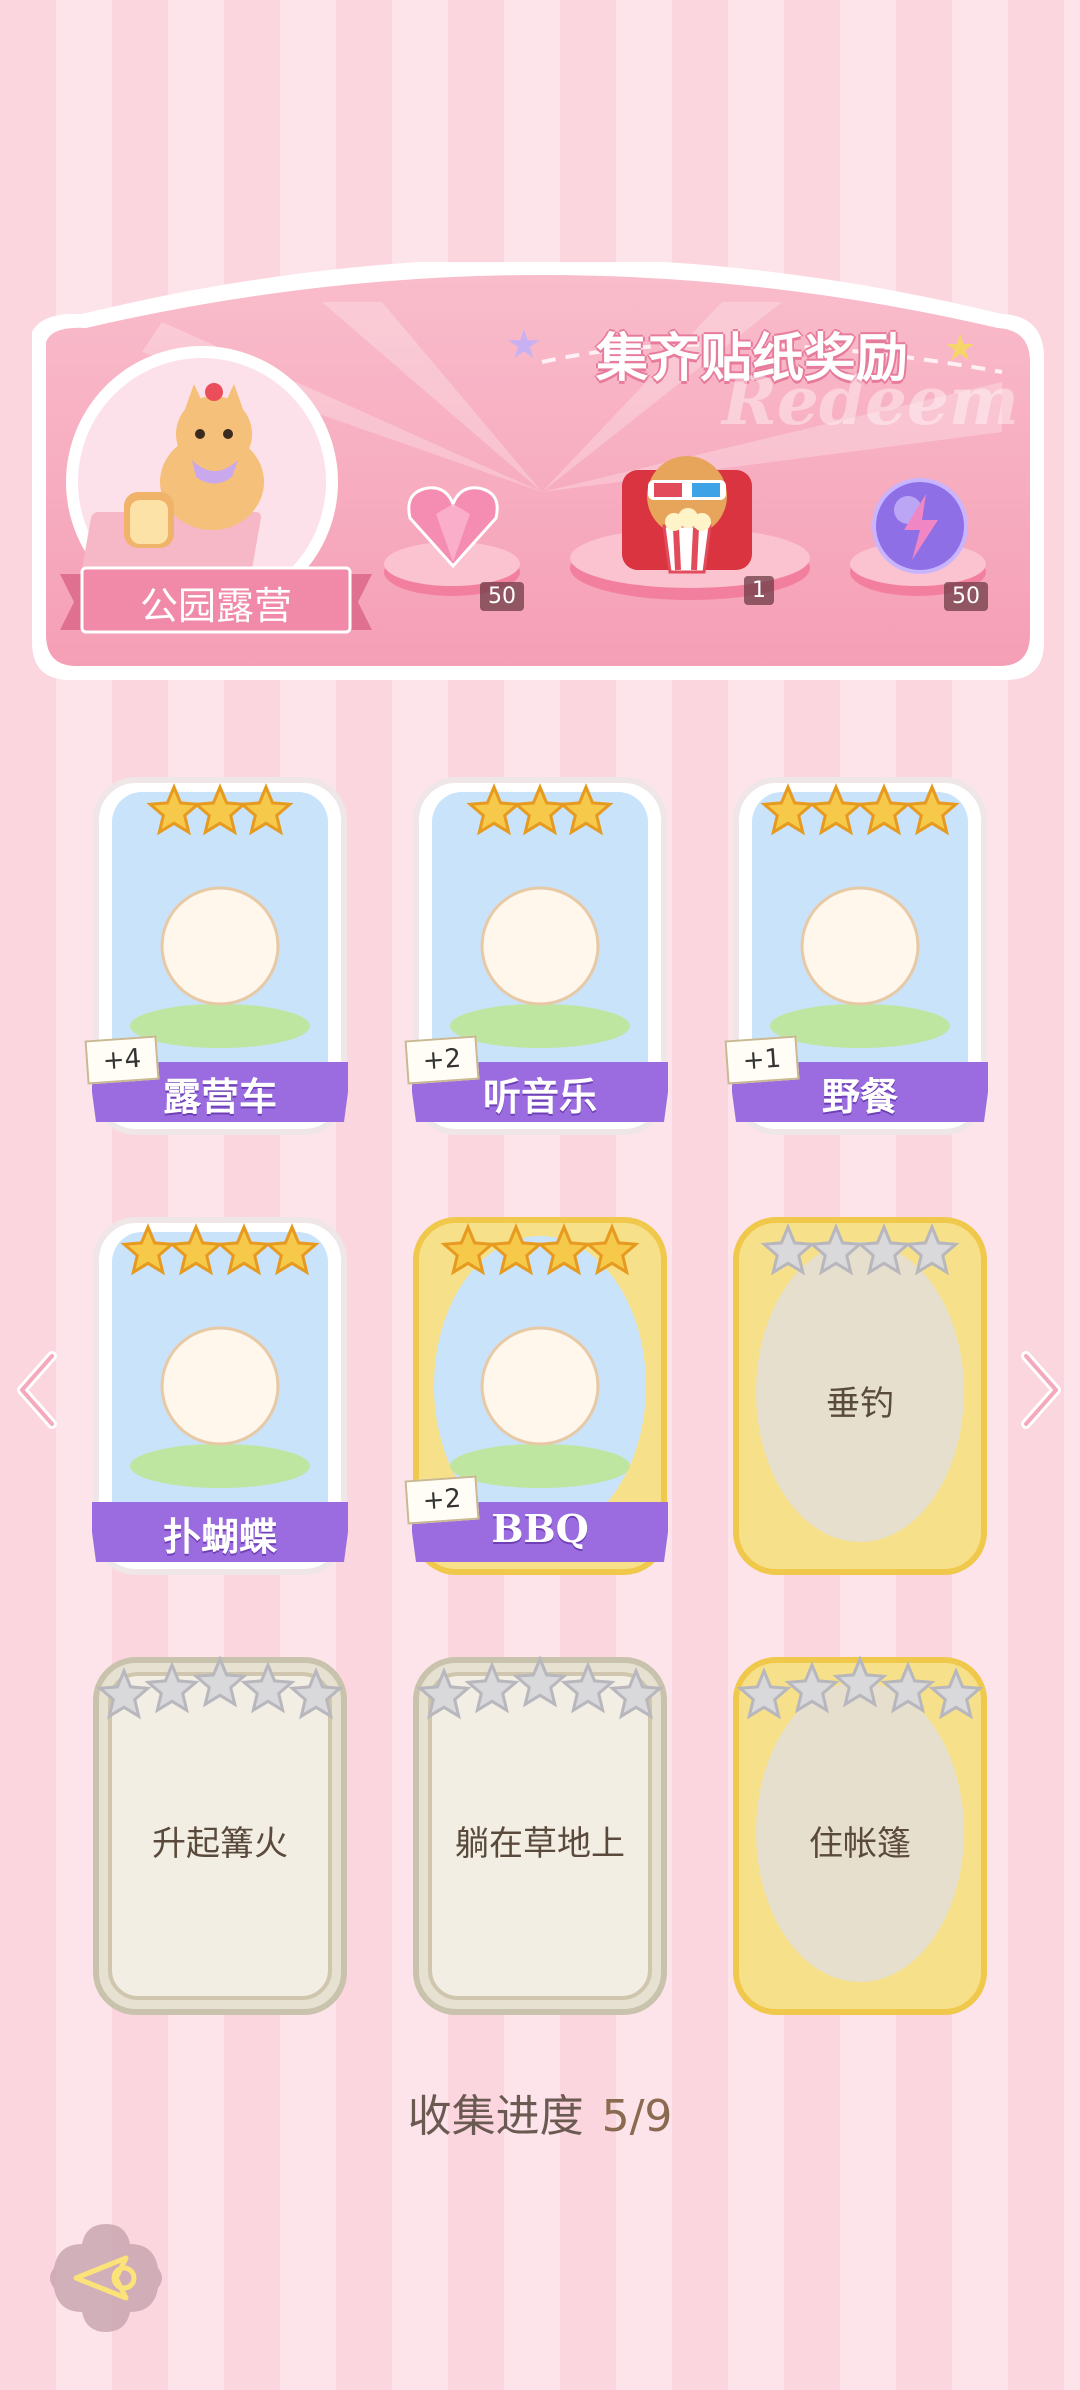 The image size is (1080, 2390). Describe the element at coordinates (870, 401) in the screenshot. I see `redeem-watermark: Redeem` at that location.